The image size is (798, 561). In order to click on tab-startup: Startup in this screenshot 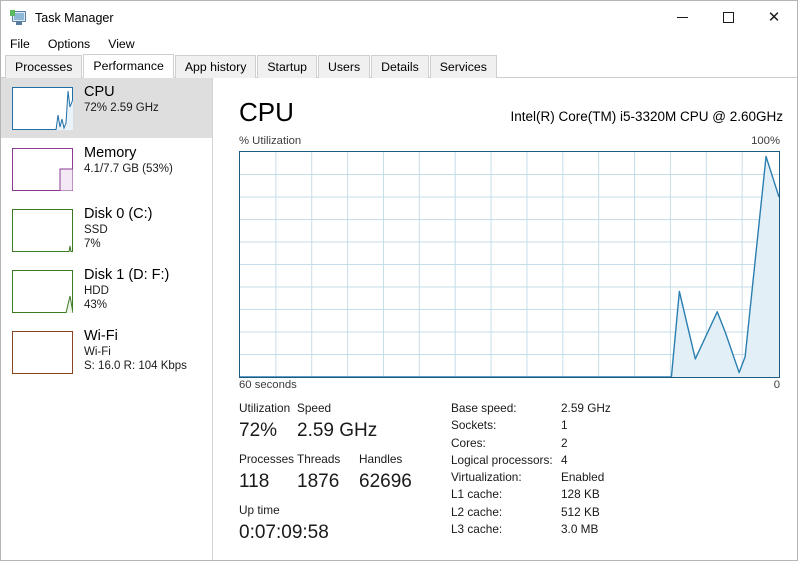, I will do `click(287, 66)`.